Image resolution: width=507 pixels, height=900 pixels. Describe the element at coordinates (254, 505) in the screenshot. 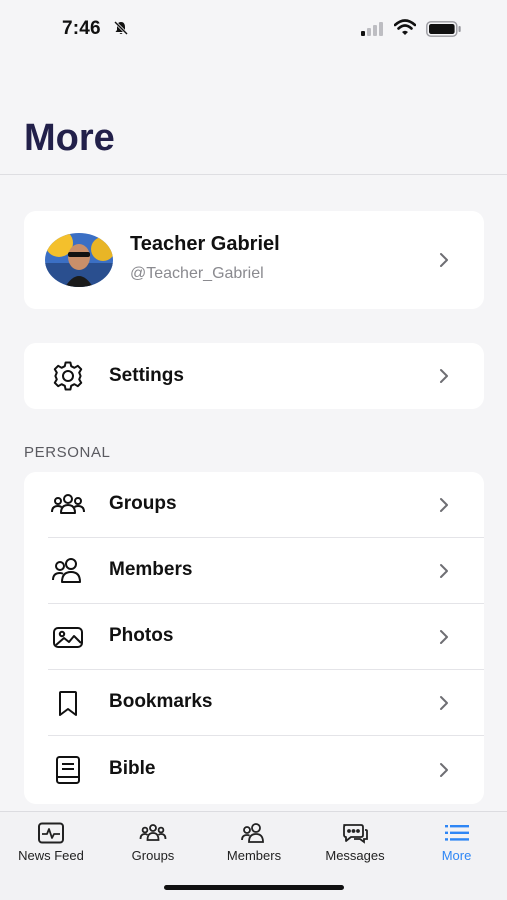

I see `list-item-groups: Groups` at that location.